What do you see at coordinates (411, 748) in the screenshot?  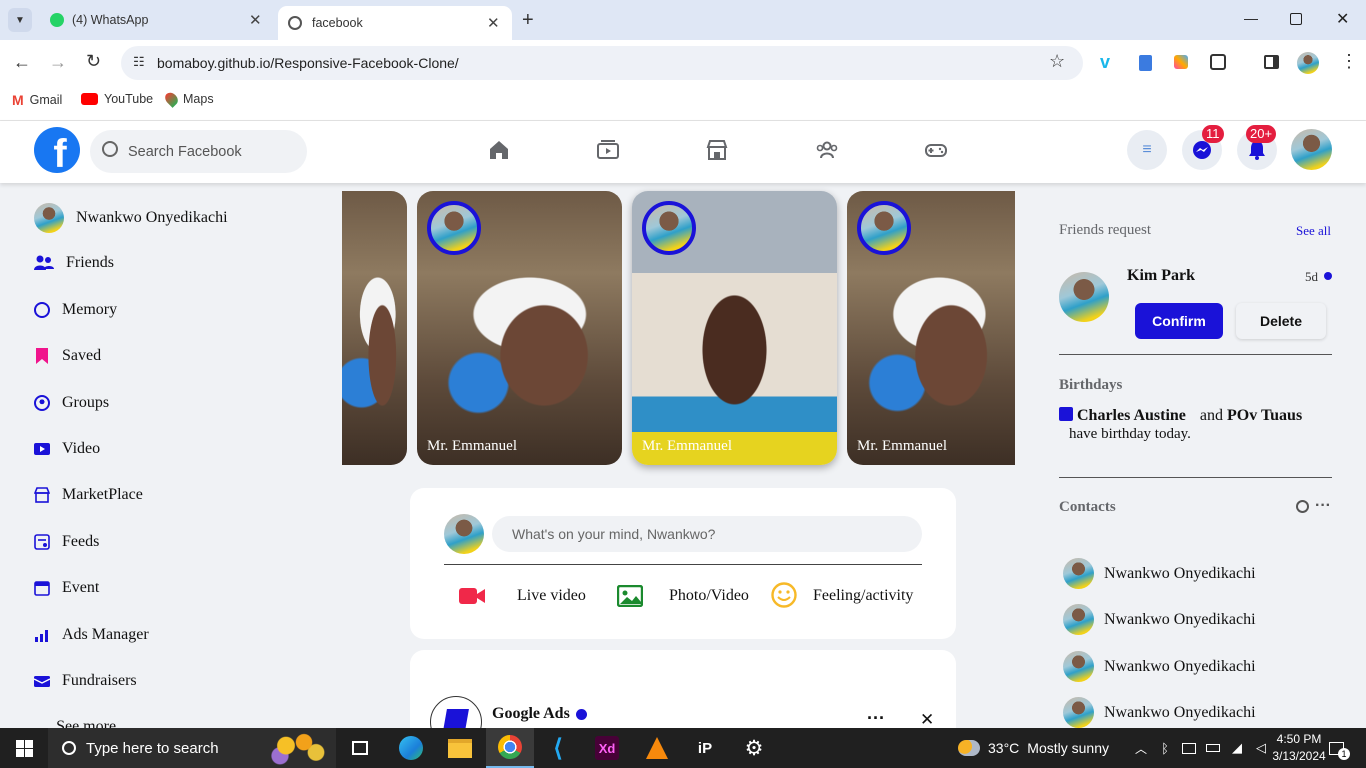 I see `edge-app` at bounding box center [411, 748].